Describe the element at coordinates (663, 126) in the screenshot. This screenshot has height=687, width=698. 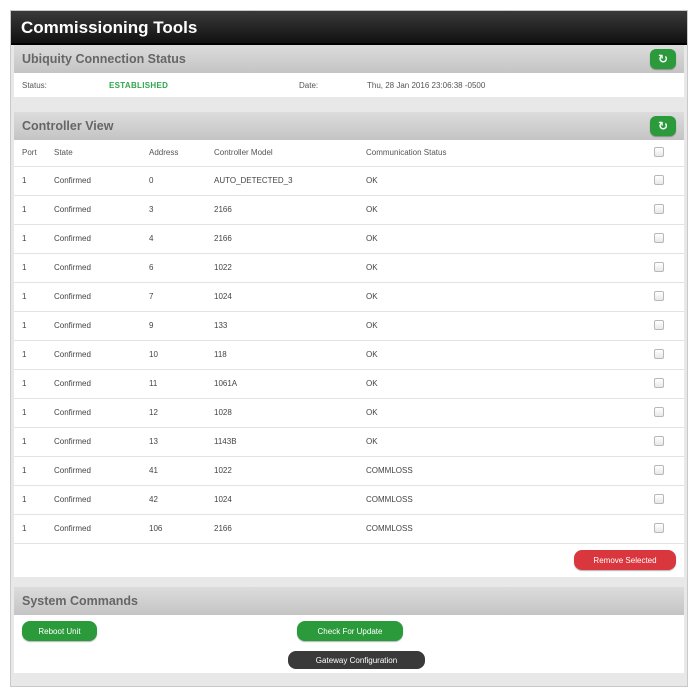
I see `refresh-controllers-button: ↻` at that location.